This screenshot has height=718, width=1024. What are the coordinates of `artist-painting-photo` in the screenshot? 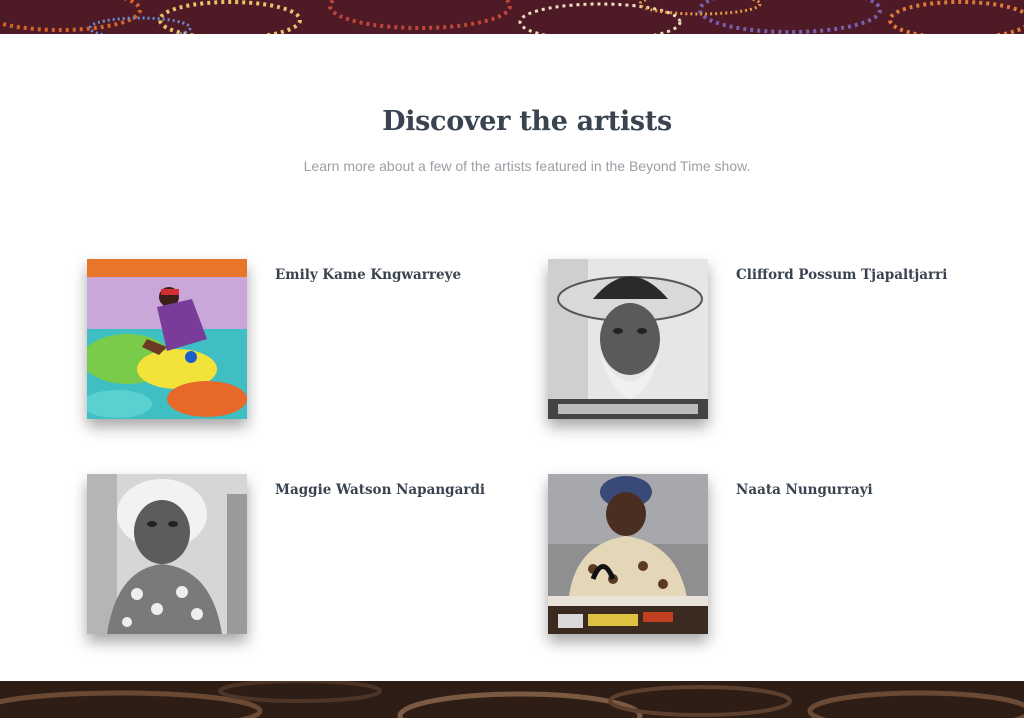 It's located at (167, 339).